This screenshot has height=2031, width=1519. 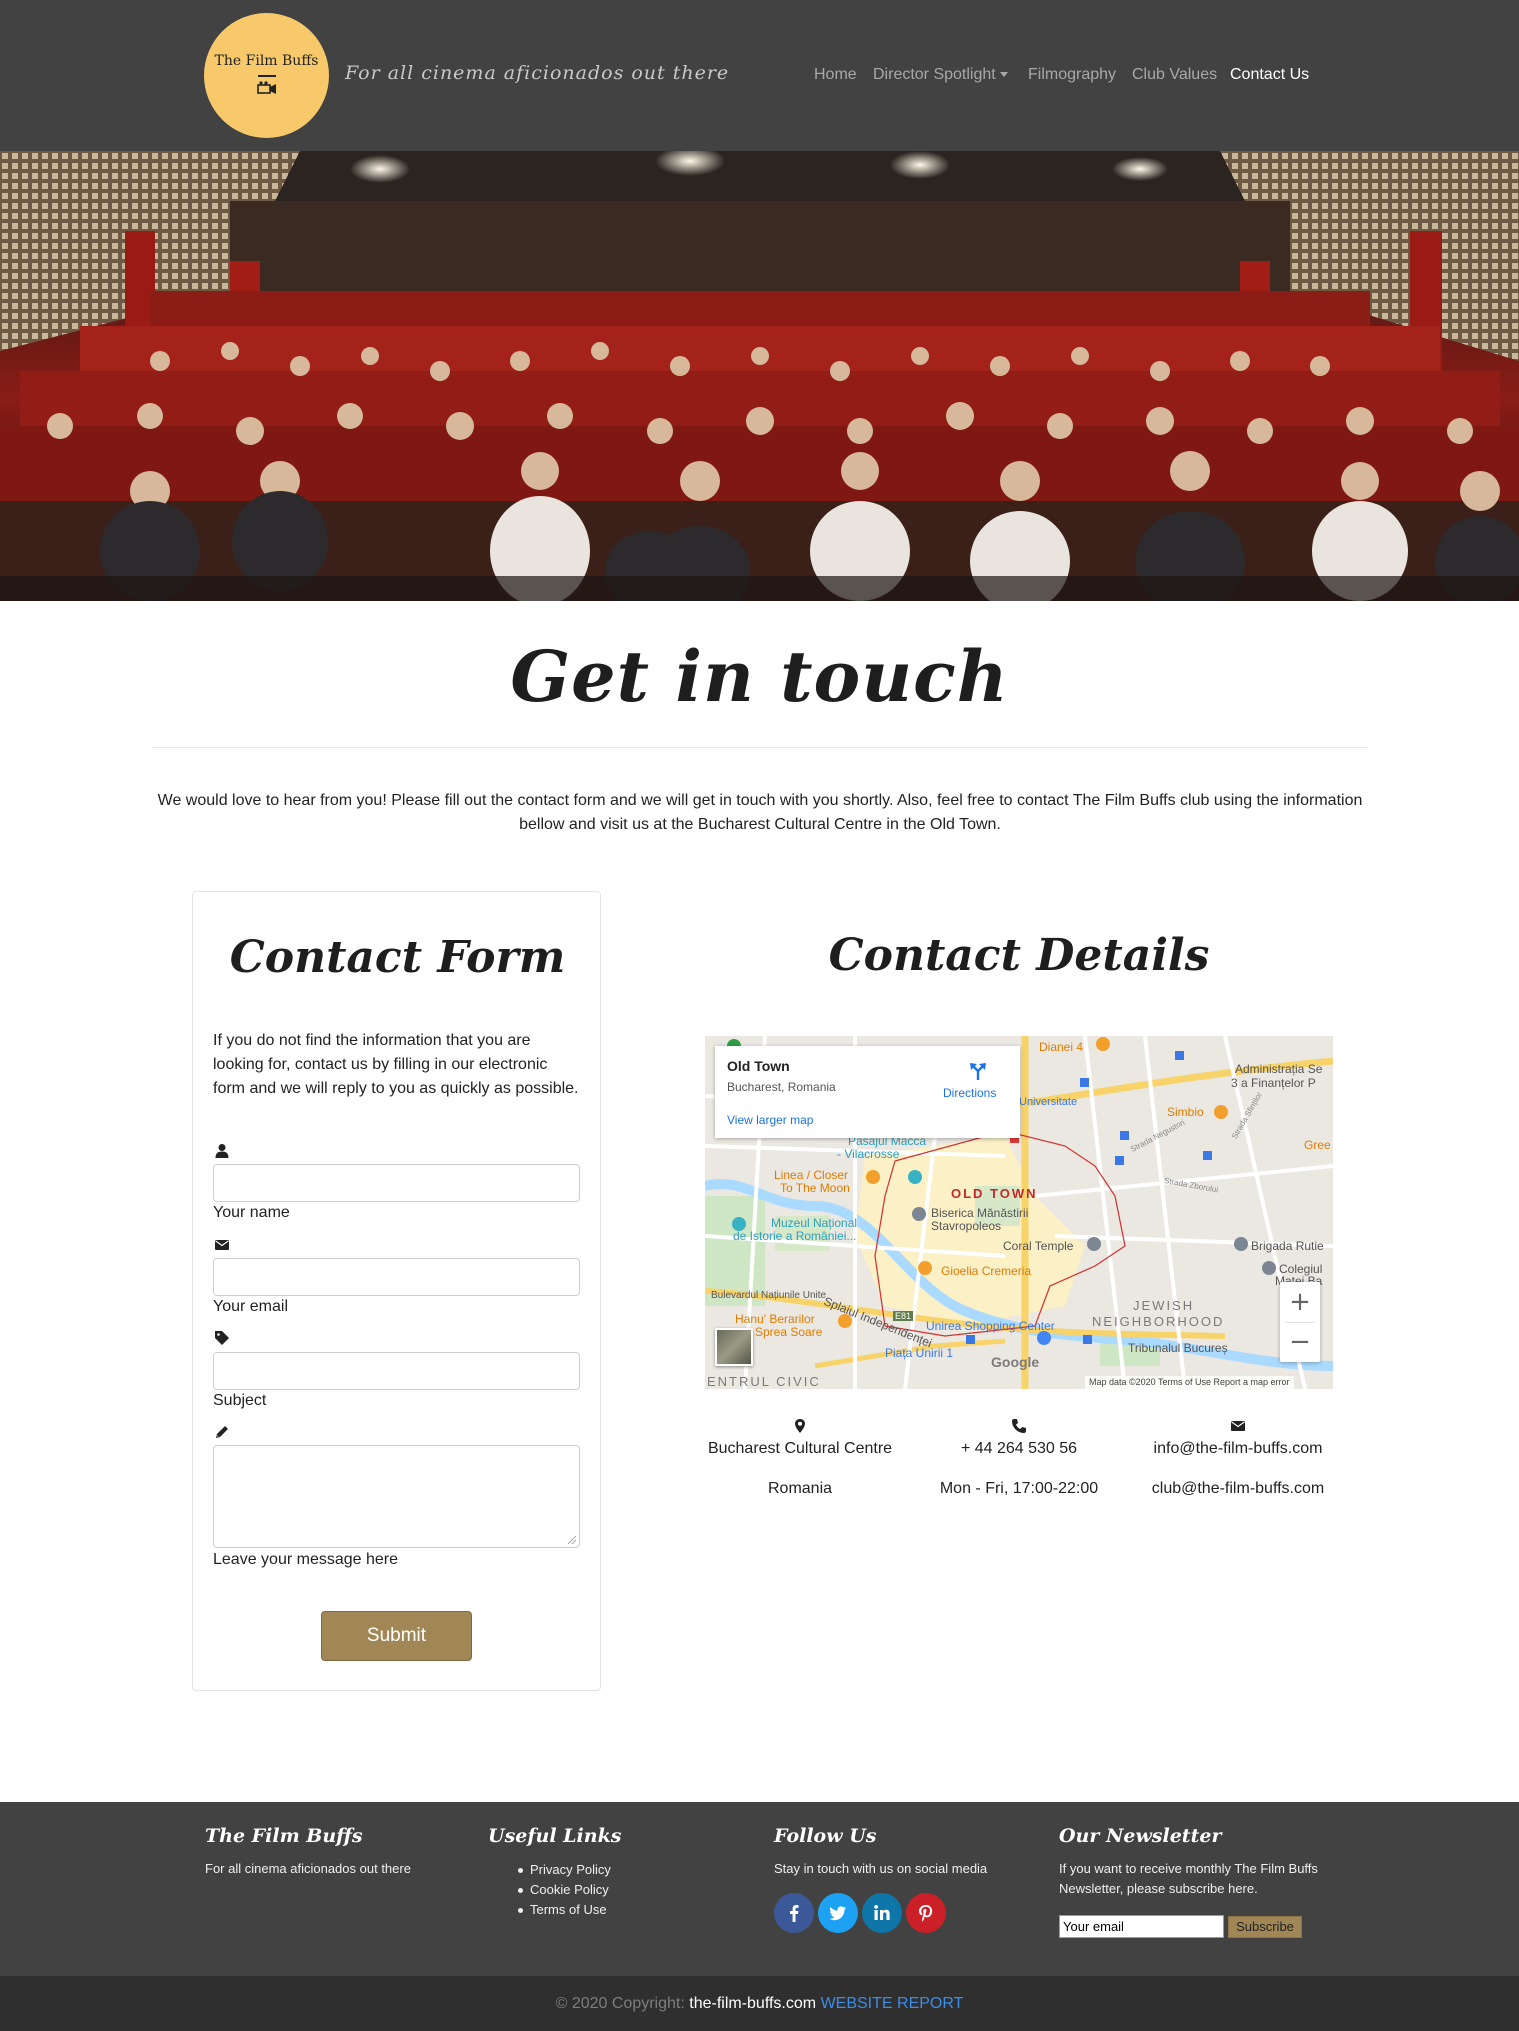 I want to click on linkedin-button, so click(x=882, y=1913).